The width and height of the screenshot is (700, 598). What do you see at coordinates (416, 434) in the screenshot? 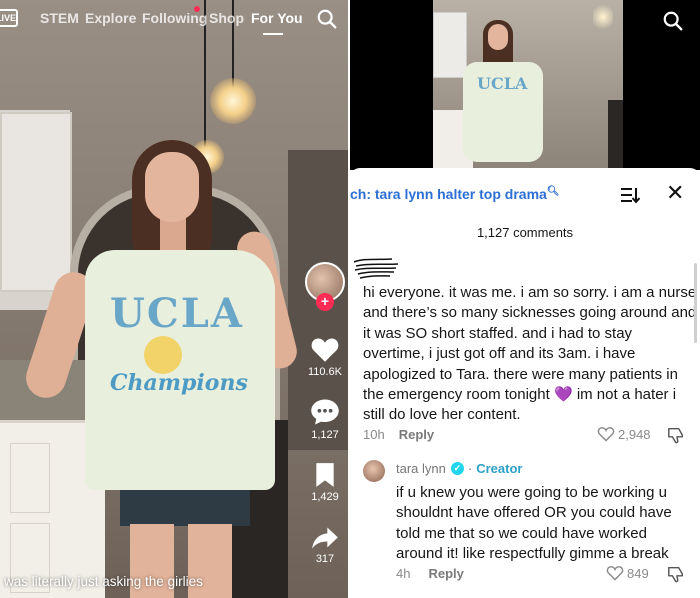
I see `comment-1-reply-button: Reply` at bounding box center [416, 434].